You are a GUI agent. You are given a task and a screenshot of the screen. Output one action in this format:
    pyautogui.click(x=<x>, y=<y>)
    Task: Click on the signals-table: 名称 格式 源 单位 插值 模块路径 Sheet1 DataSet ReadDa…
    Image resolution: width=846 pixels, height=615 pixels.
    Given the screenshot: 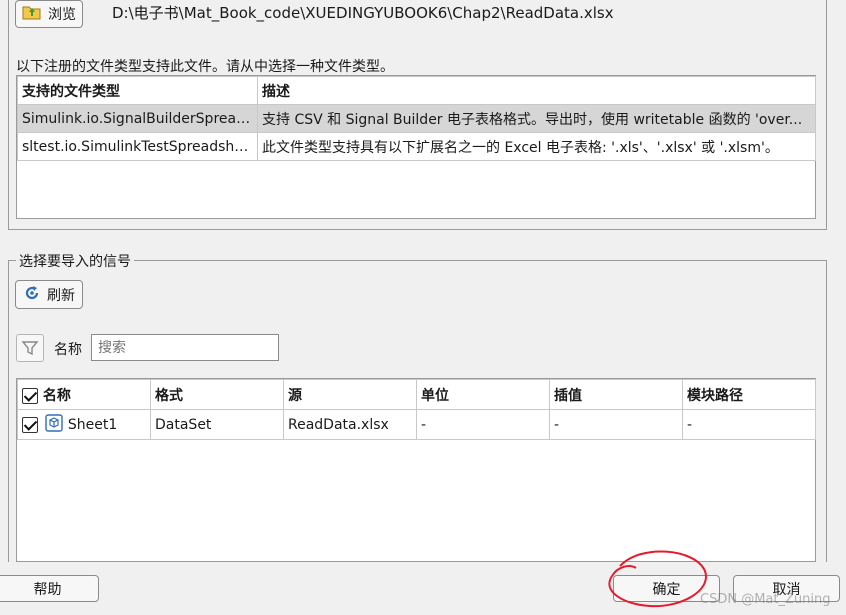 What is the action you would take?
    pyautogui.click(x=416, y=409)
    